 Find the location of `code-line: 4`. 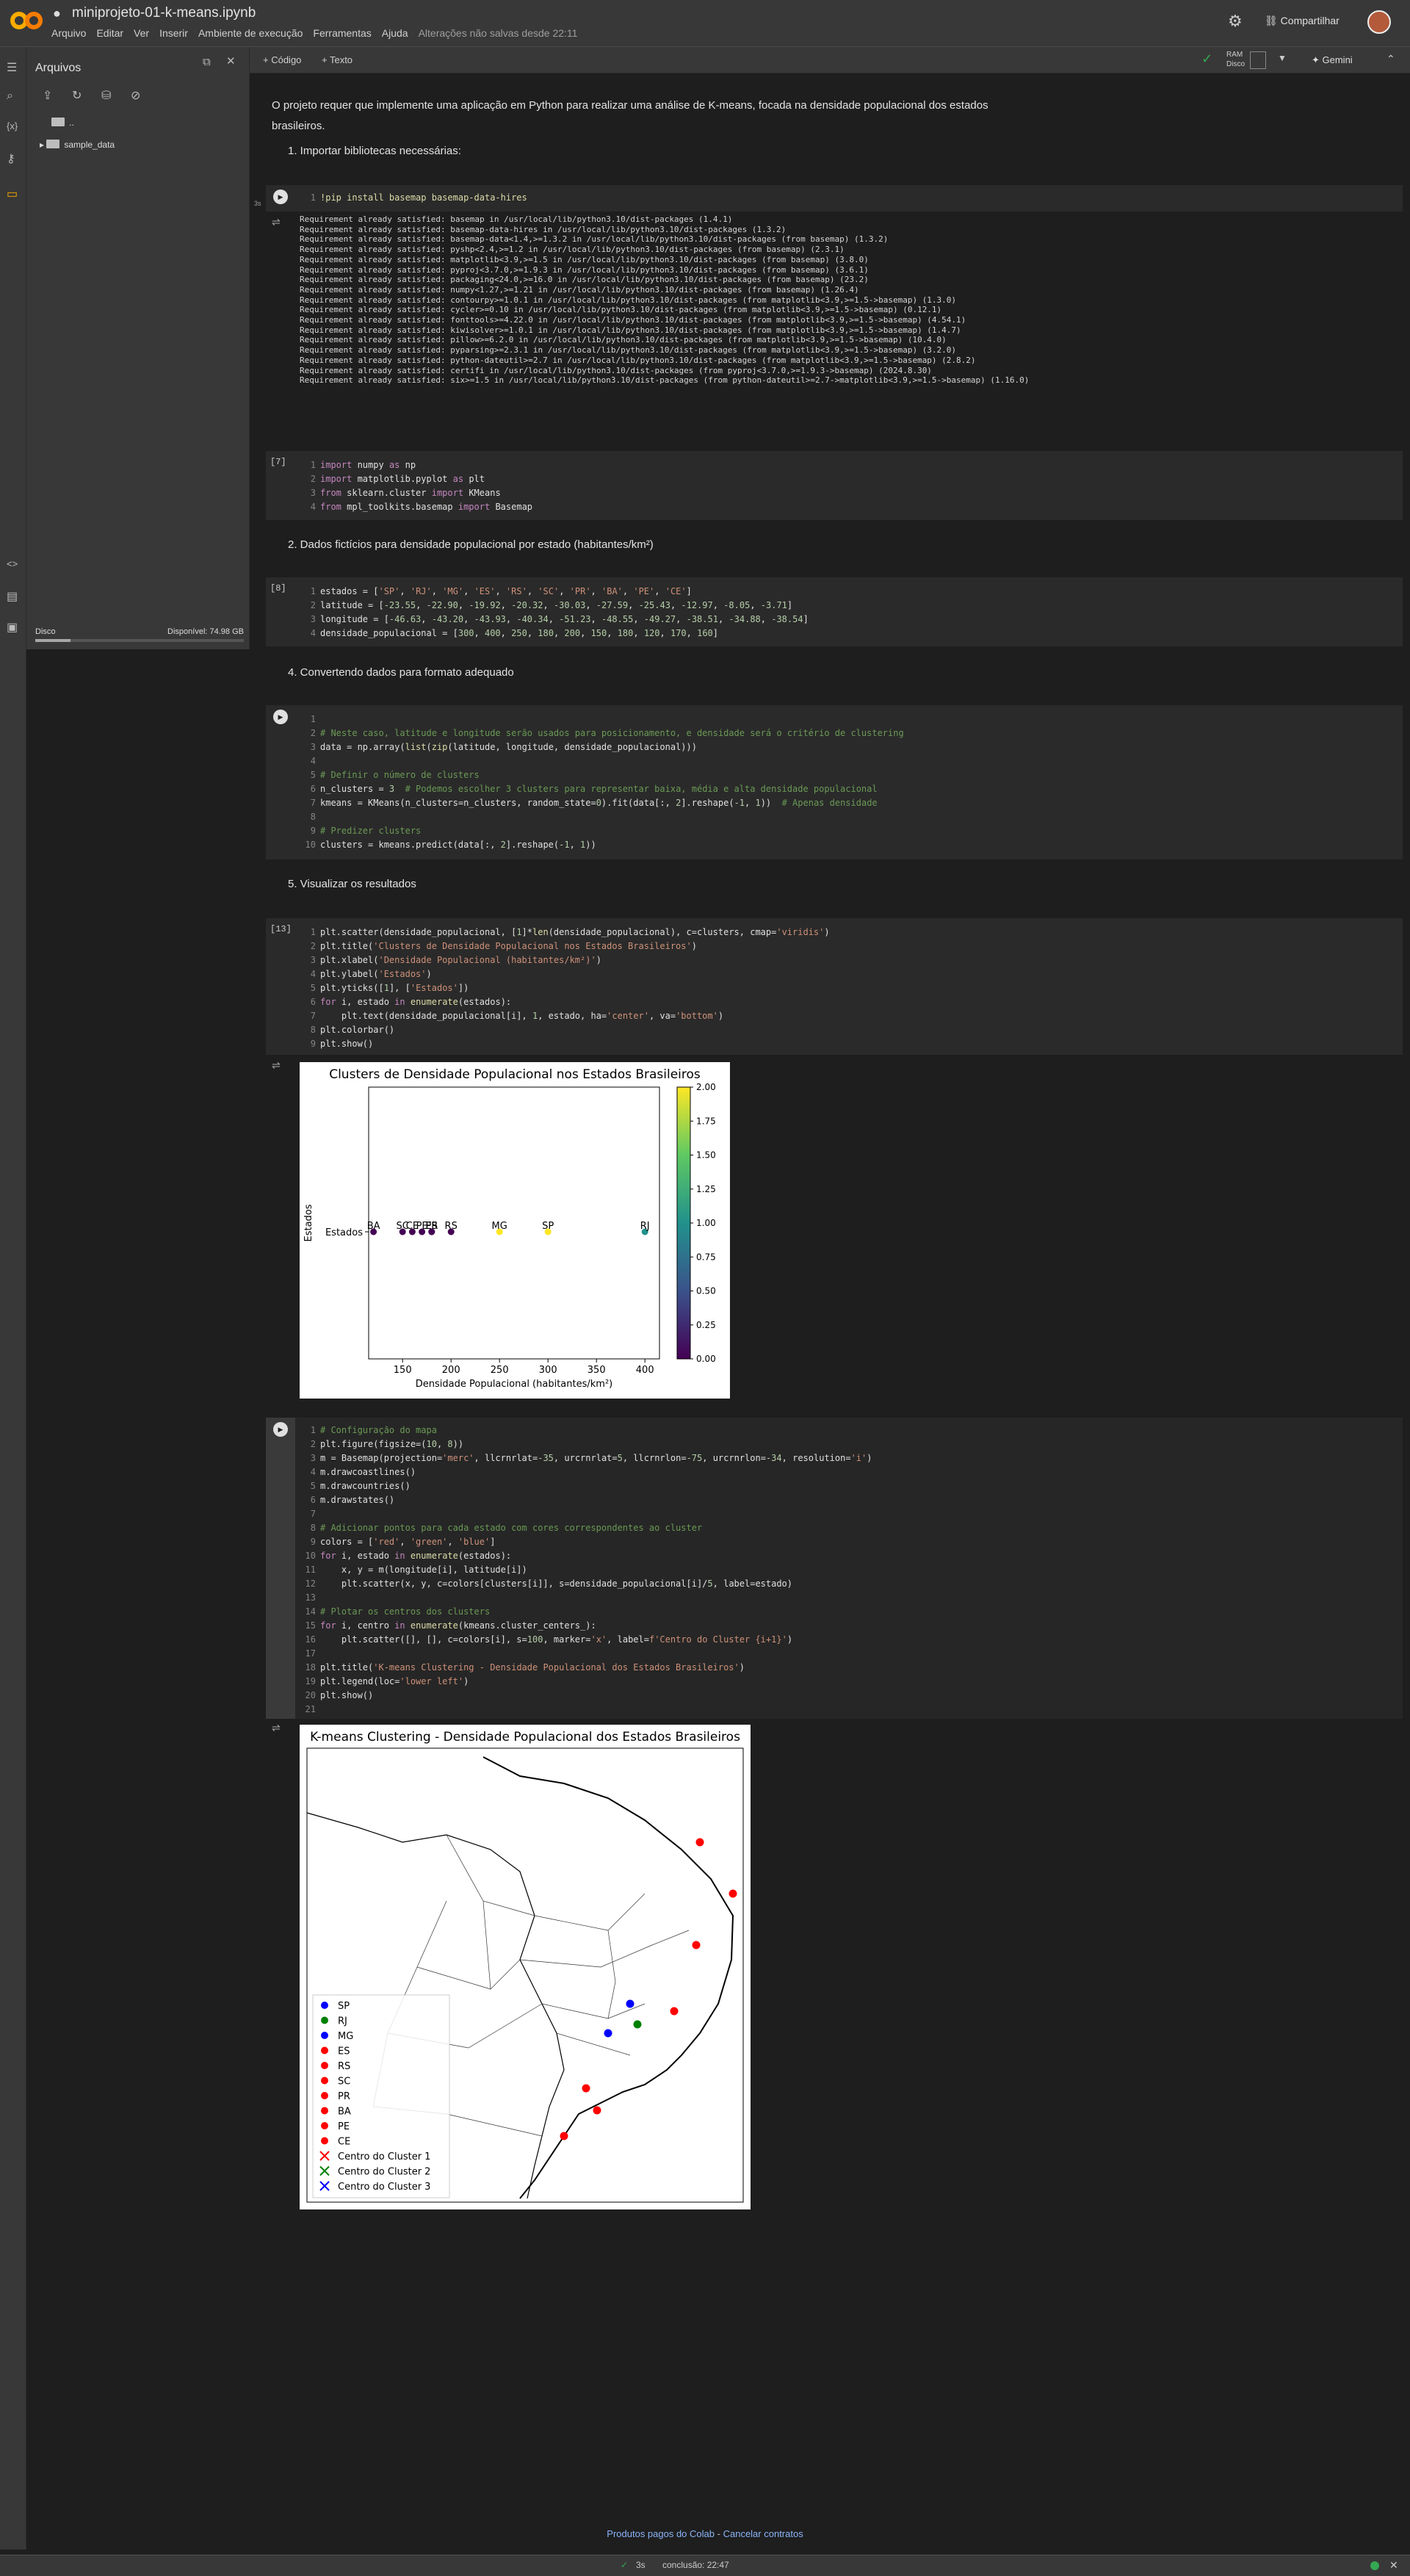

code-line: 4 is located at coordinates (313, 761).